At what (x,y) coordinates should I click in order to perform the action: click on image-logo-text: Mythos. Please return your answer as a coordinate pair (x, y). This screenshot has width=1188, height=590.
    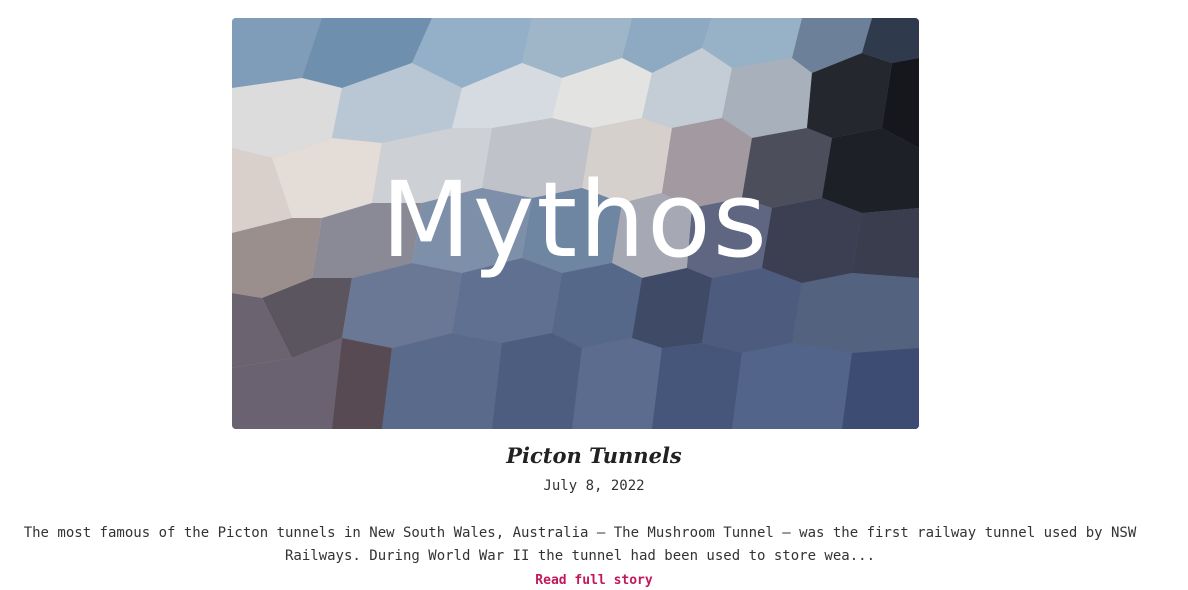
    Looking at the image, I should click on (575, 220).